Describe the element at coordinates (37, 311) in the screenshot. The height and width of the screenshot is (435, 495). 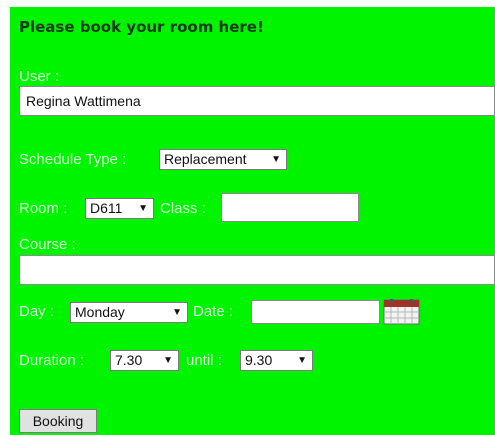
I see `day-label: Day :` at that location.